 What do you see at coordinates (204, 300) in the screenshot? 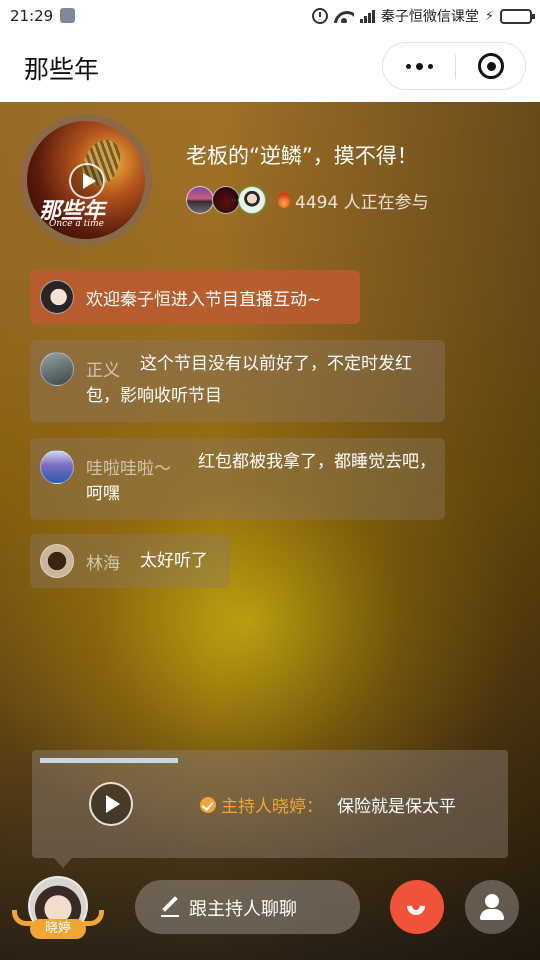
I see `welcome-text: 欢迎秦子恒进入节目直播互动~` at bounding box center [204, 300].